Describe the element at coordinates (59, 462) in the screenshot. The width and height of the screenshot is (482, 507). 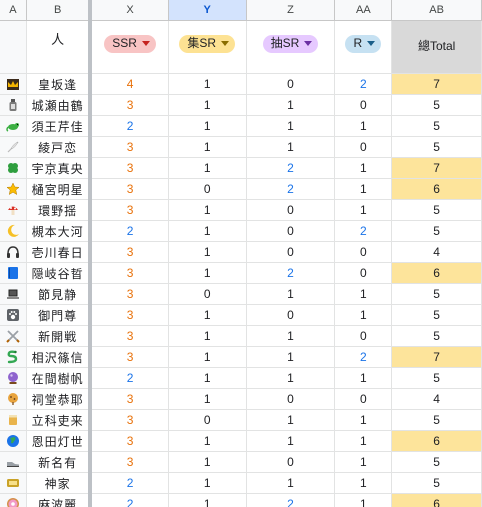
I see `name-cell: 新名有` at that location.